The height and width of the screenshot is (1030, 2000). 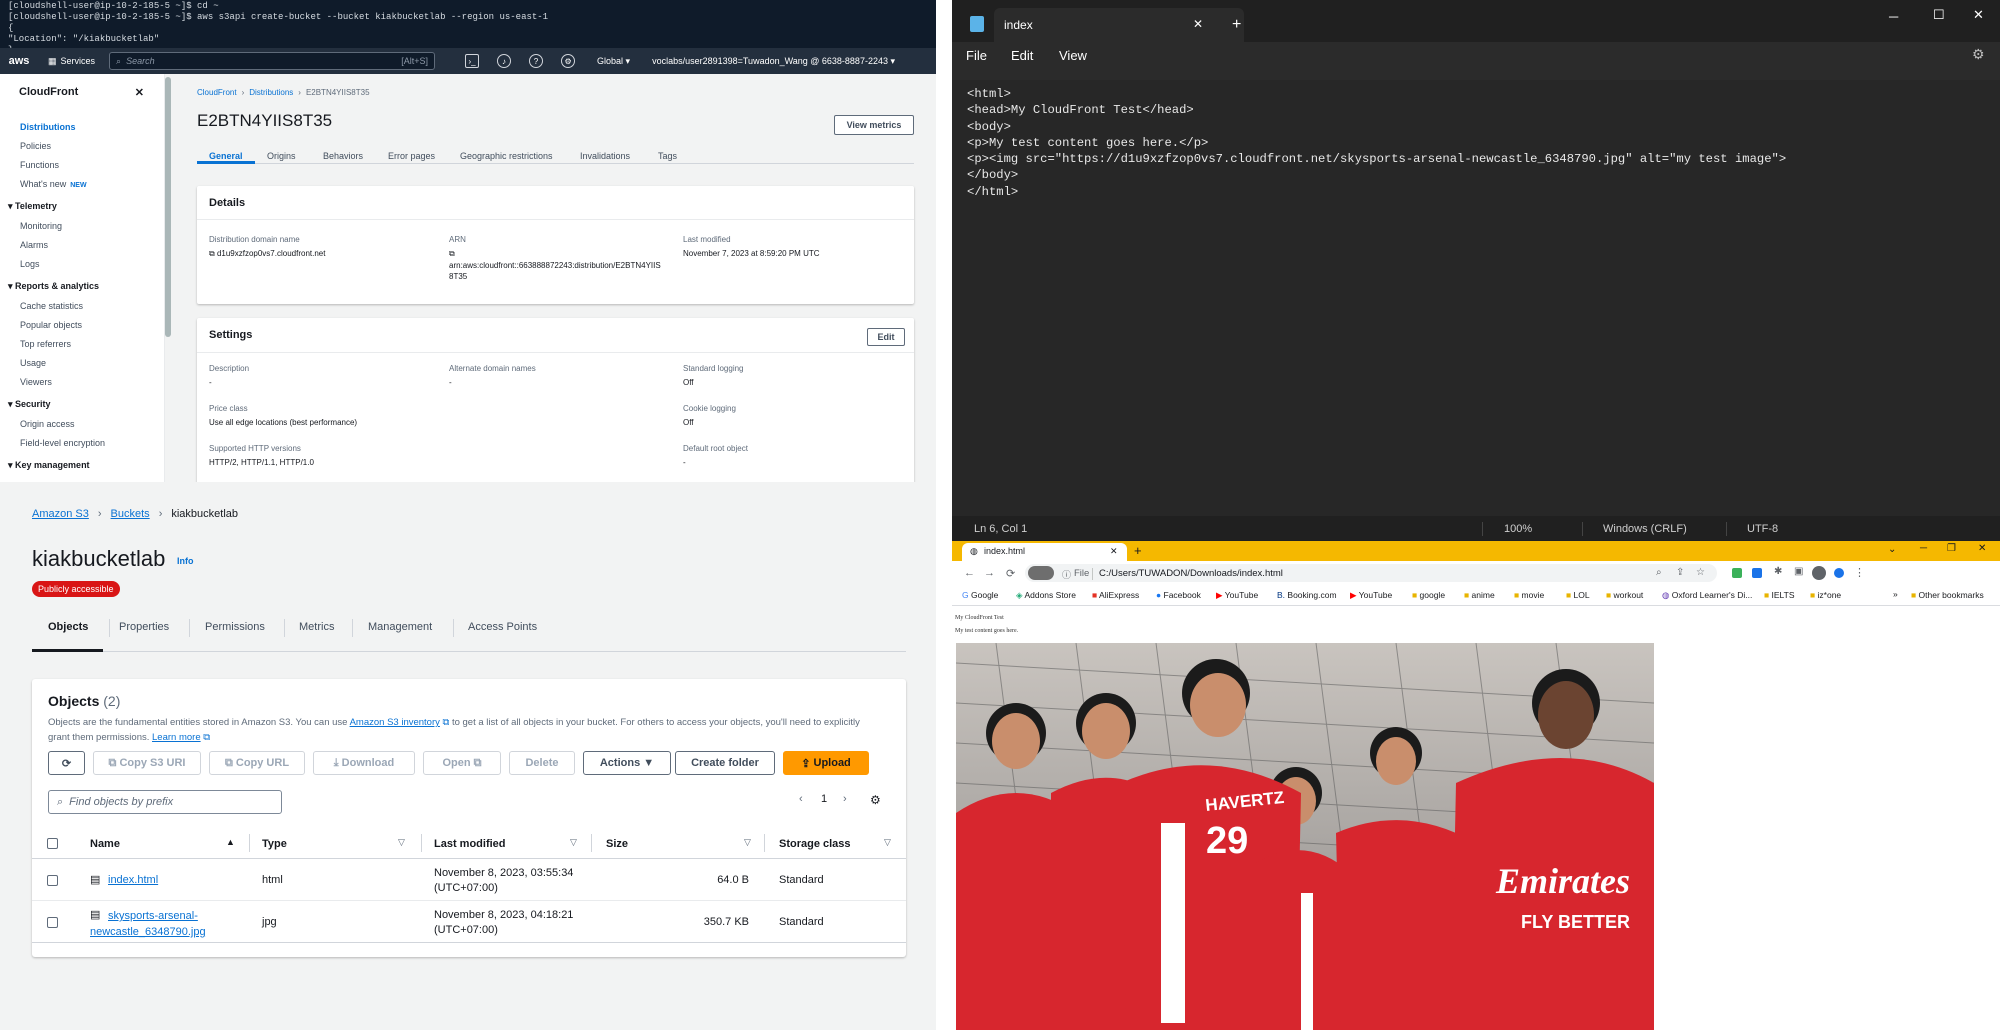 I want to click on delete-button: Delete, so click(x=542, y=763).